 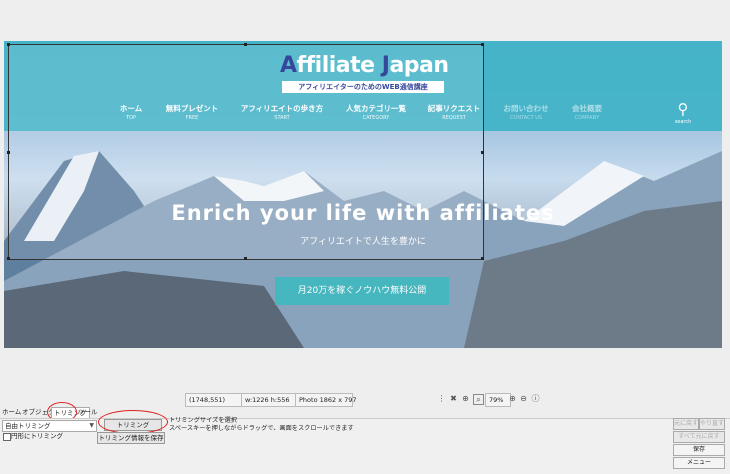 I want to click on actual-size-icon: ⌕, so click(x=478, y=399).